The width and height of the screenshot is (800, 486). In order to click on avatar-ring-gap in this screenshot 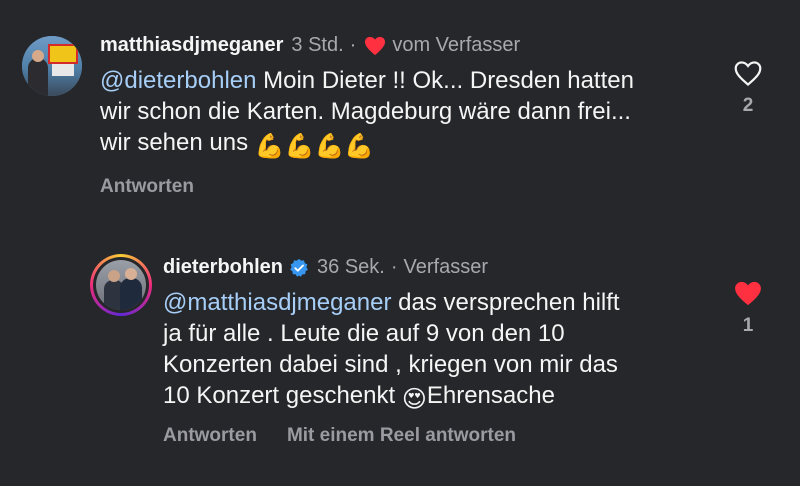, I will do `click(121, 285)`.